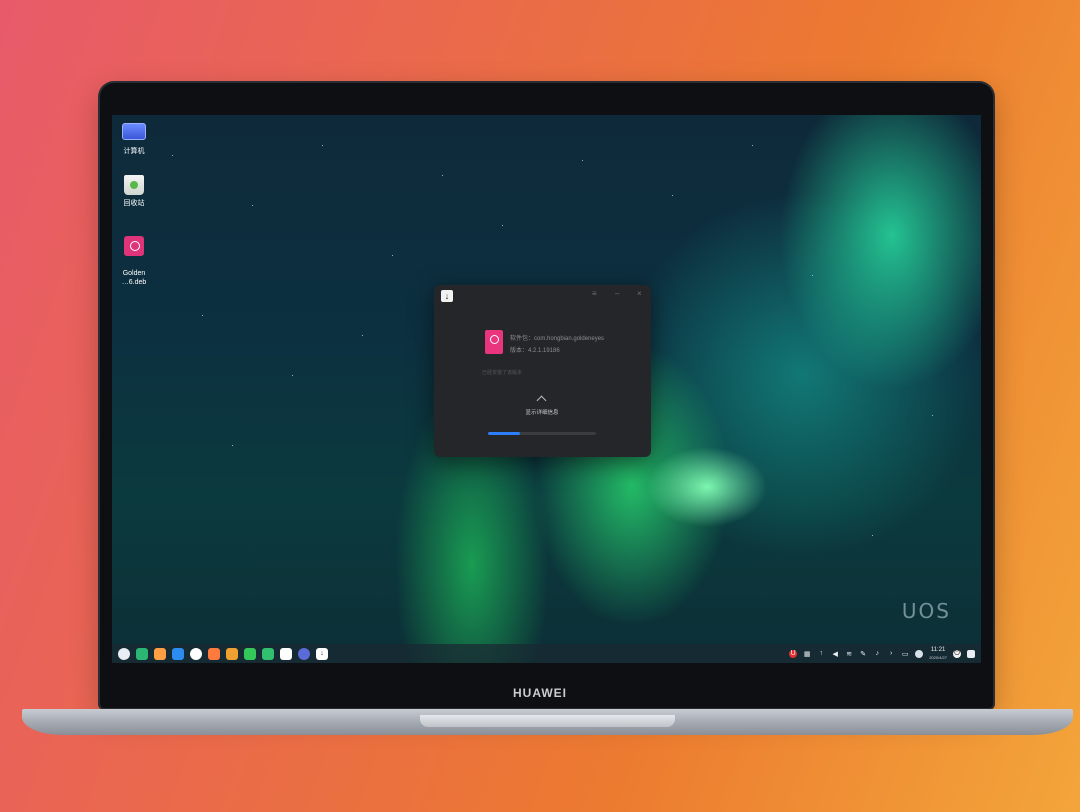 Image resolution: width=1080 pixels, height=812 pixels. I want to click on antivirus-icon: U, so click(793, 653).